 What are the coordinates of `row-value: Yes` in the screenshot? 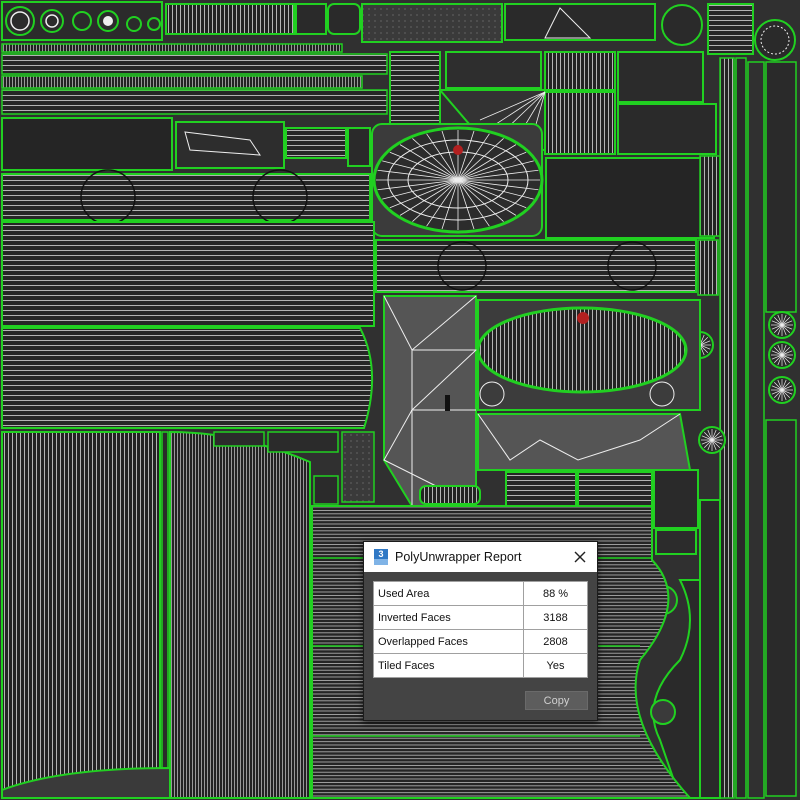 It's located at (555, 665).